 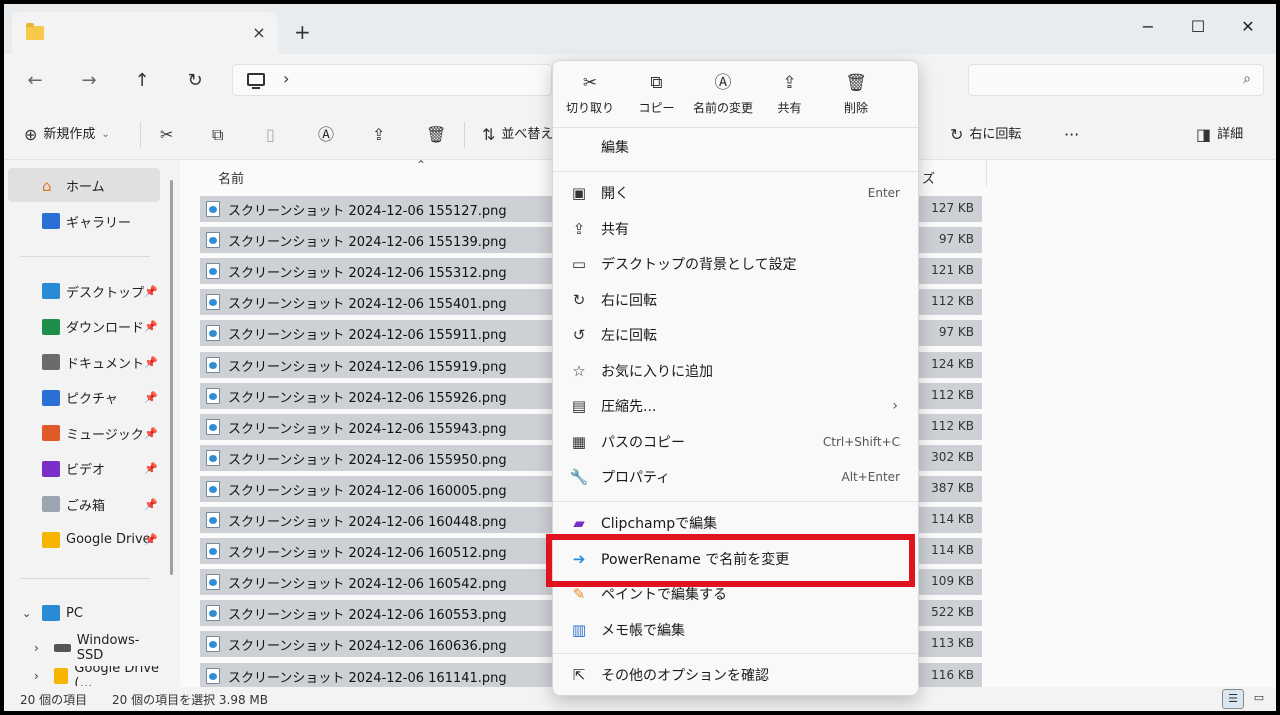 What do you see at coordinates (629, 336) in the screenshot?
I see `menu-item-label: 左に回転` at bounding box center [629, 336].